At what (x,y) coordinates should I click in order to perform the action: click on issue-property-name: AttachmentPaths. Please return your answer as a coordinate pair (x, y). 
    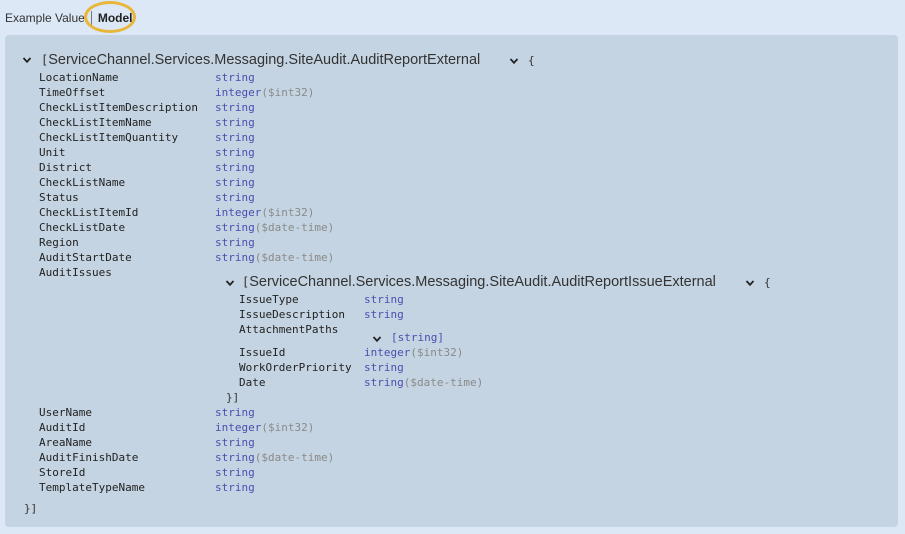
    Looking at the image, I should click on (289, 329).